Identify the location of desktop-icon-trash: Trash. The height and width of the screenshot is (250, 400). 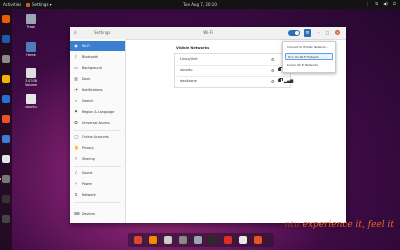
(31, 21).